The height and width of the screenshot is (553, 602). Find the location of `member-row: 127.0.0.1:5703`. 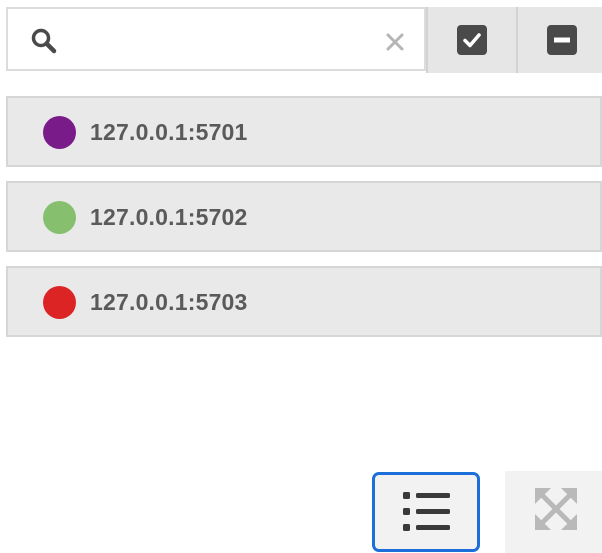

member-row: 127.0.0.1:5703 is located at coordinates (304, 301).